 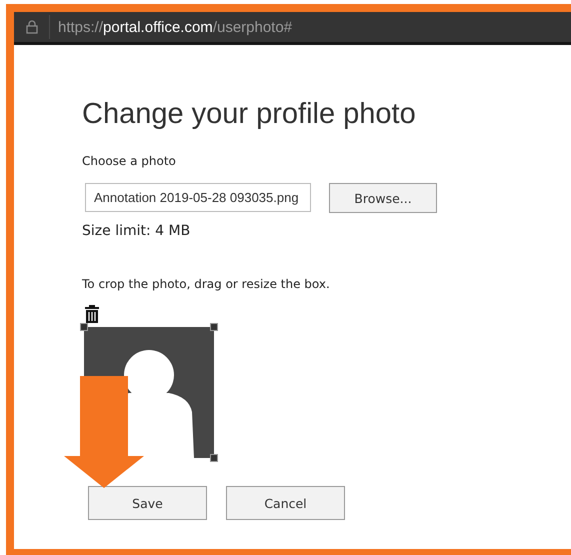 I want to click on choose-label: Choose a photo, so click(x=129, y=161).